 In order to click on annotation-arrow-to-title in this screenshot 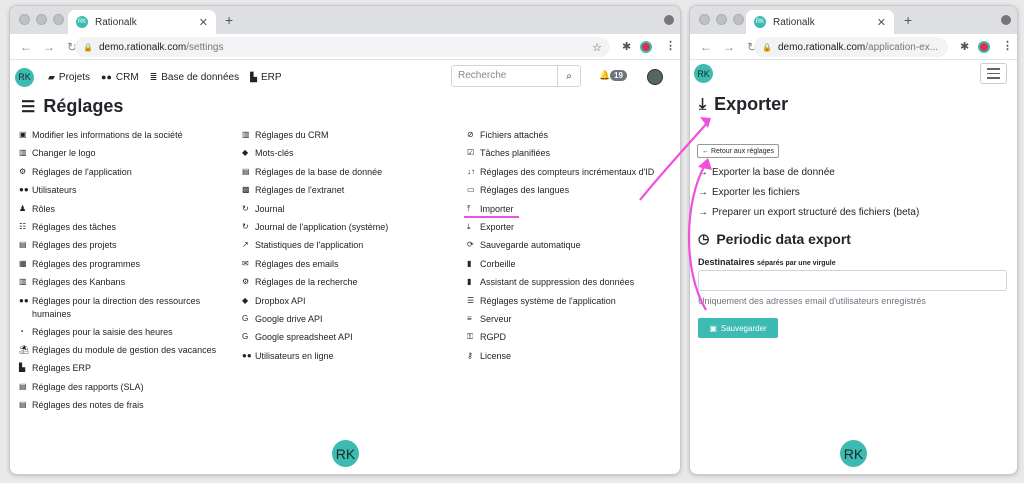, I will do `click(674, 161)`.